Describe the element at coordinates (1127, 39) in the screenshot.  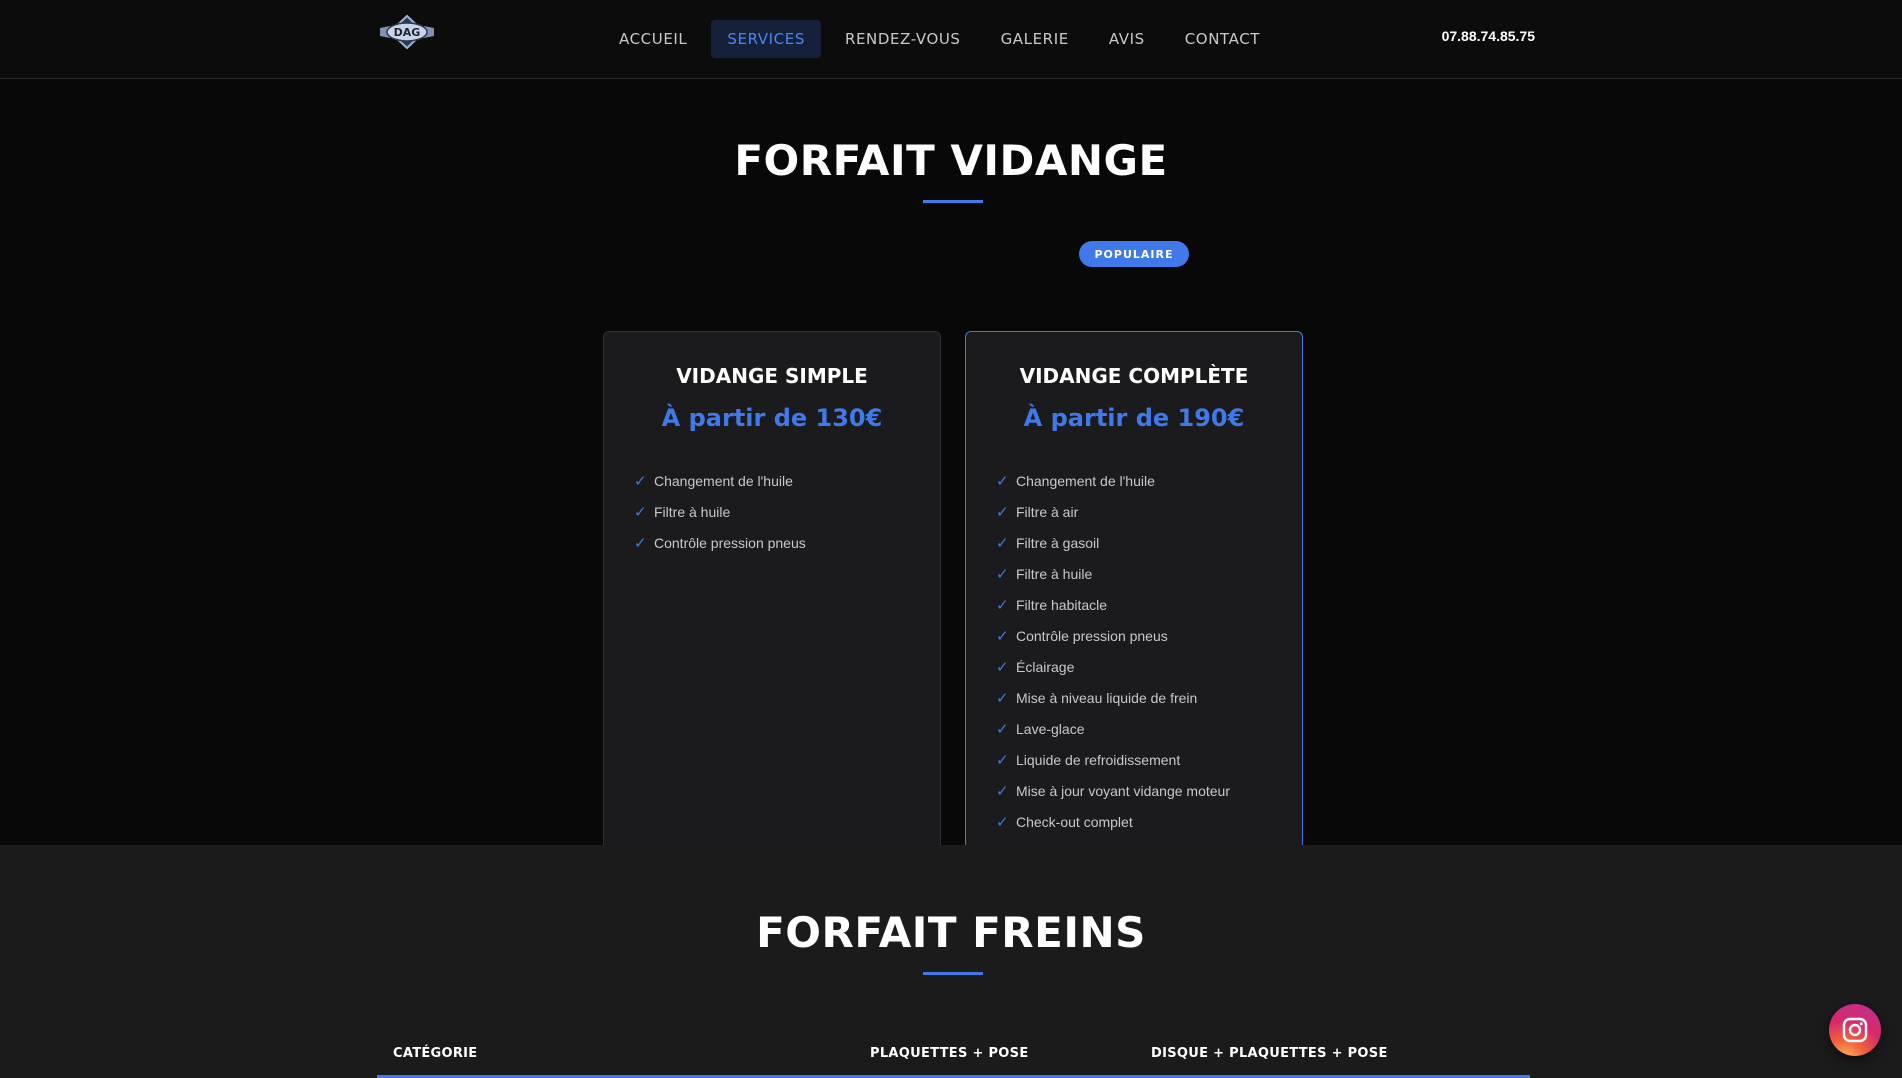
I see `nav-avis: AVIS` at that location.